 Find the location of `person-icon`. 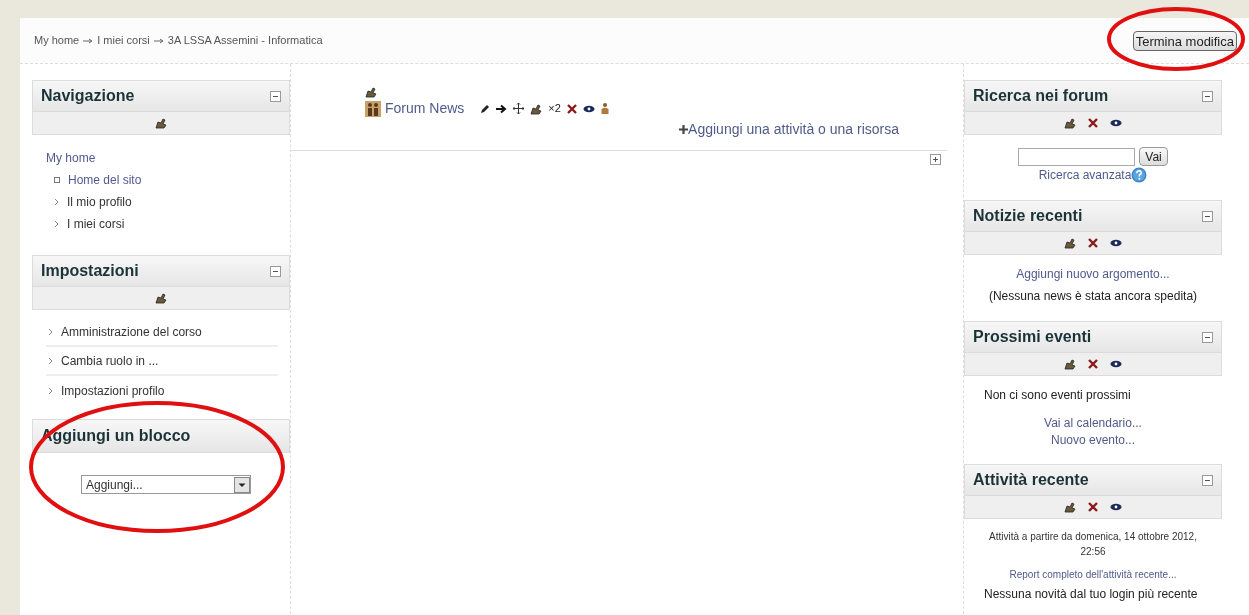

person-icon is located at coordinates (604, 108).